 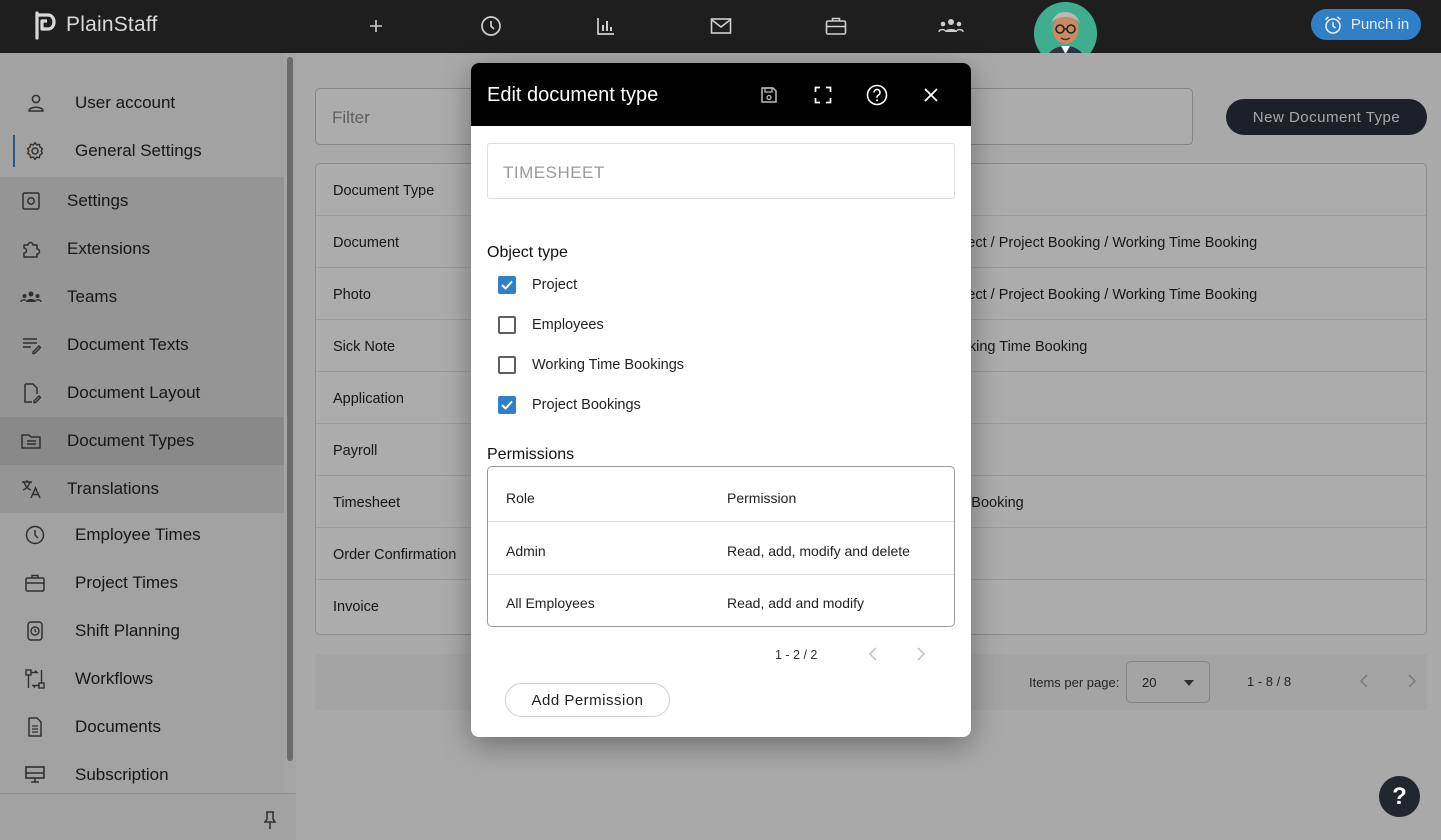 I want to click on clock-icon, so click(x=491, y=26).